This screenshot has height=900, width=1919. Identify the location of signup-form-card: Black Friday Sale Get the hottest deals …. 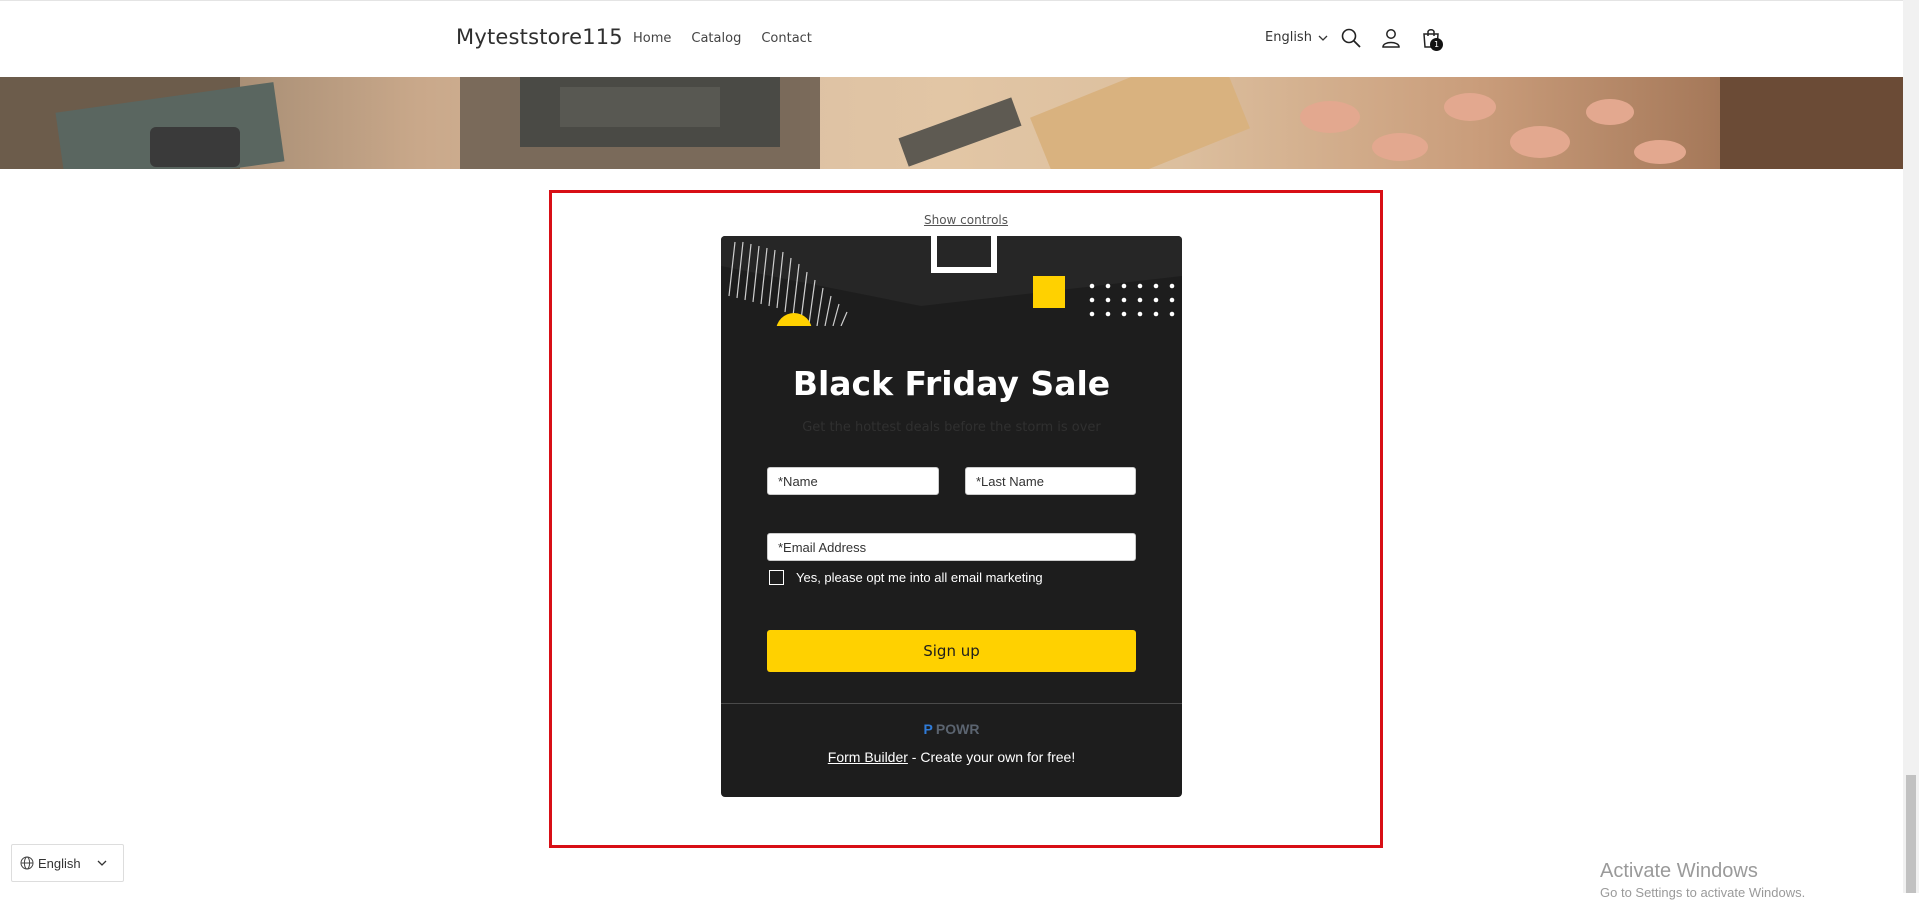
(951, 516).